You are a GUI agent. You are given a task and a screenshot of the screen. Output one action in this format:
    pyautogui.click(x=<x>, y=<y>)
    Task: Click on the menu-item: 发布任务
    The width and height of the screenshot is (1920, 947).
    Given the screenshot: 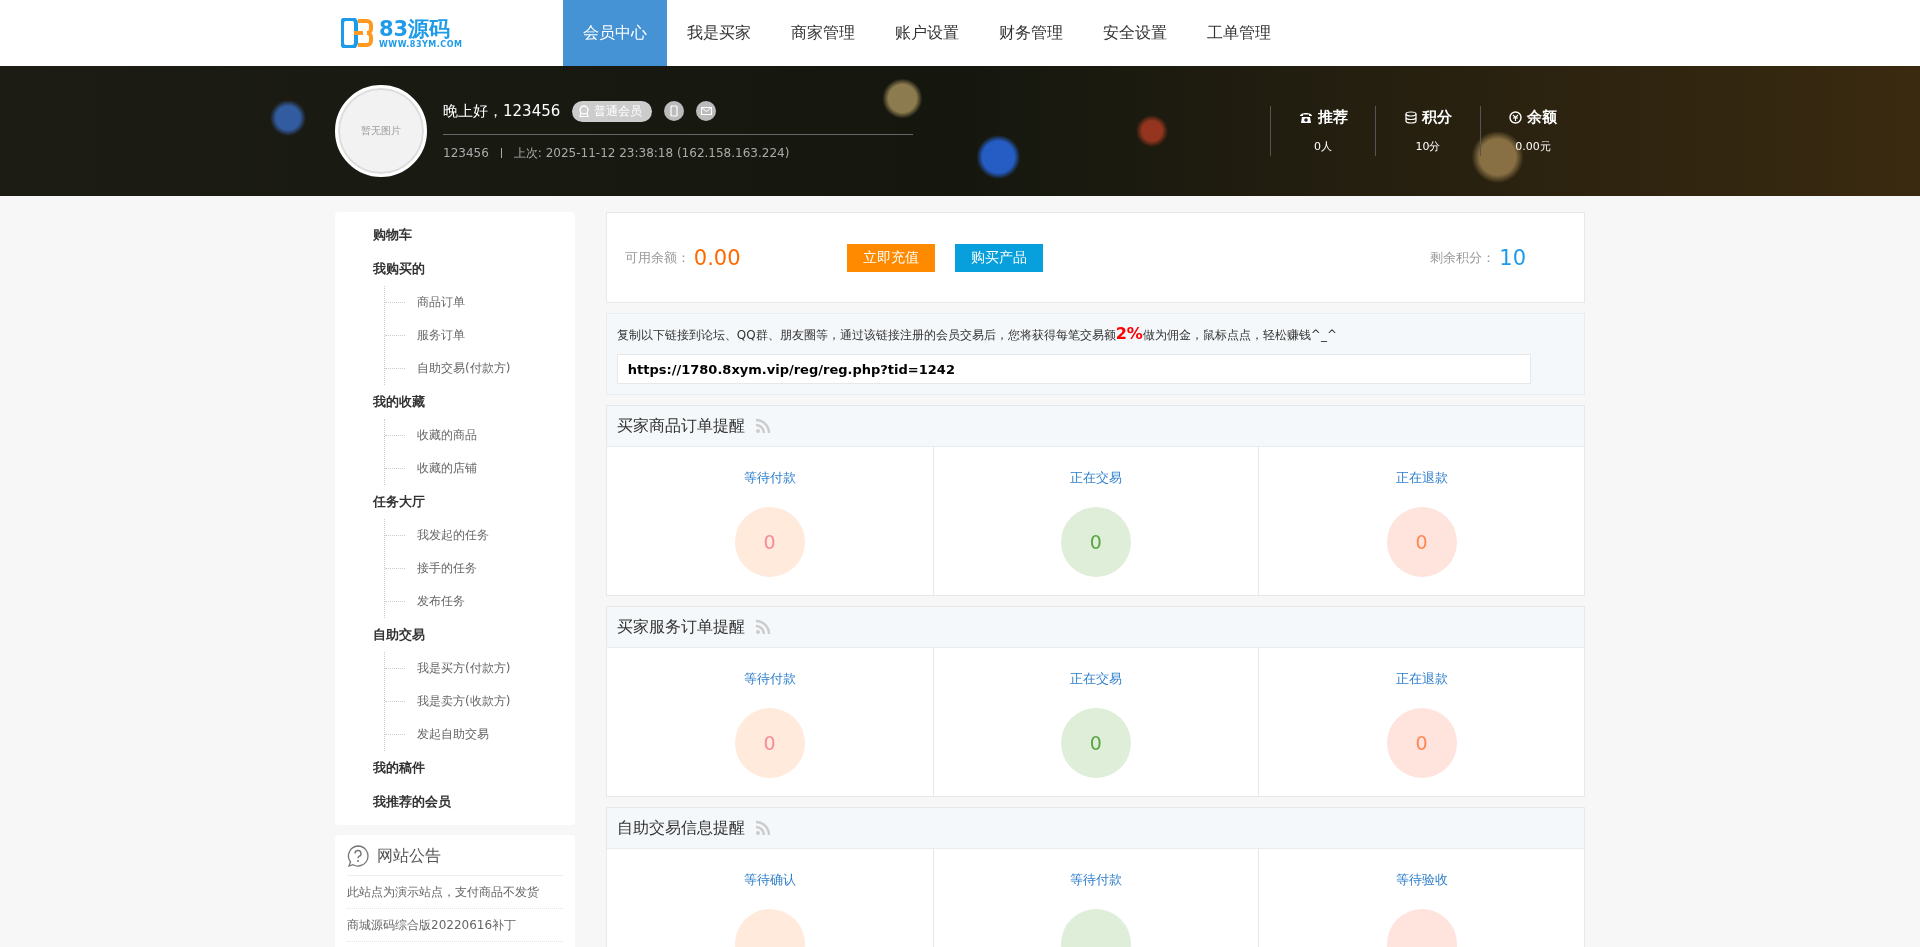 What is the action you would take?
    pyautogui.click(x=480, y=601)
    